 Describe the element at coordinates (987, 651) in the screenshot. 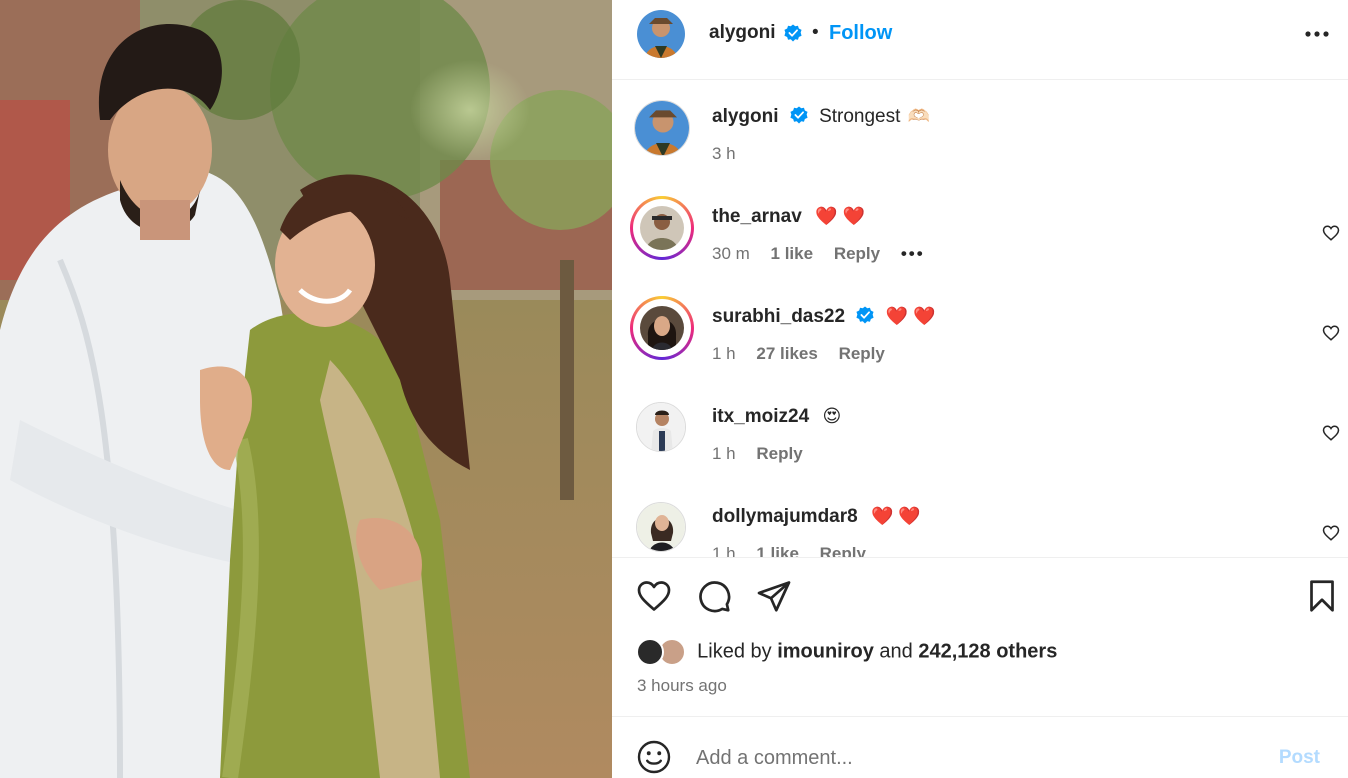

I see `likes-others-count: 242,128 others` at that location.